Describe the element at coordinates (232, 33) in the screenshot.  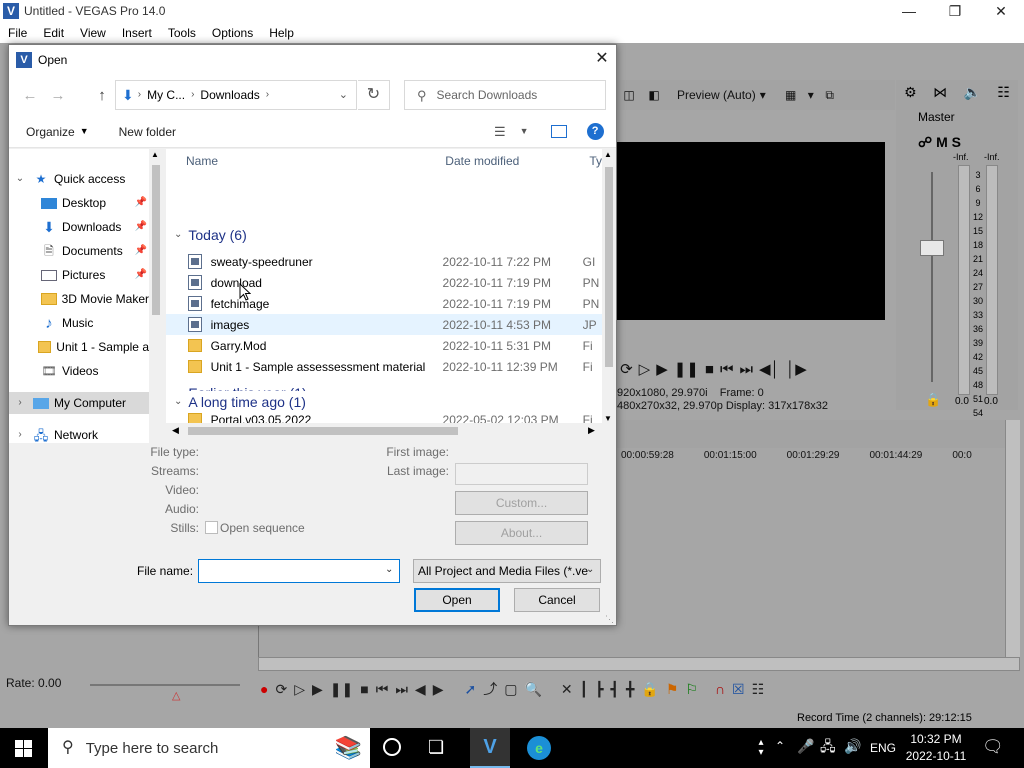
I see `menu-options: Options` at that location.